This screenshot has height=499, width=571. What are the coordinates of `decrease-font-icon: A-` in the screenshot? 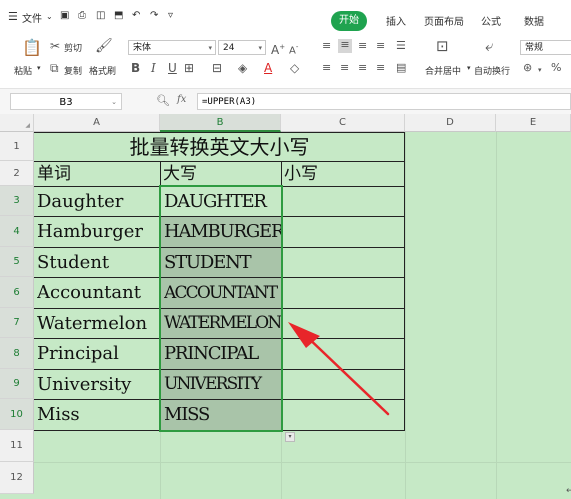 It's located at (293, 49).